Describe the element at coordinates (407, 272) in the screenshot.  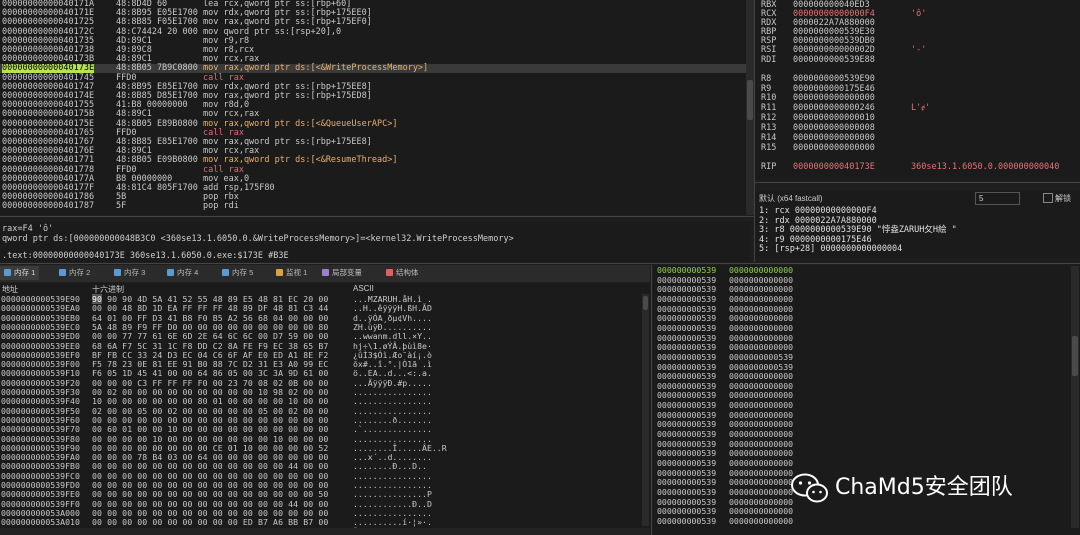
I see `tab-label: 结构体` at that location.